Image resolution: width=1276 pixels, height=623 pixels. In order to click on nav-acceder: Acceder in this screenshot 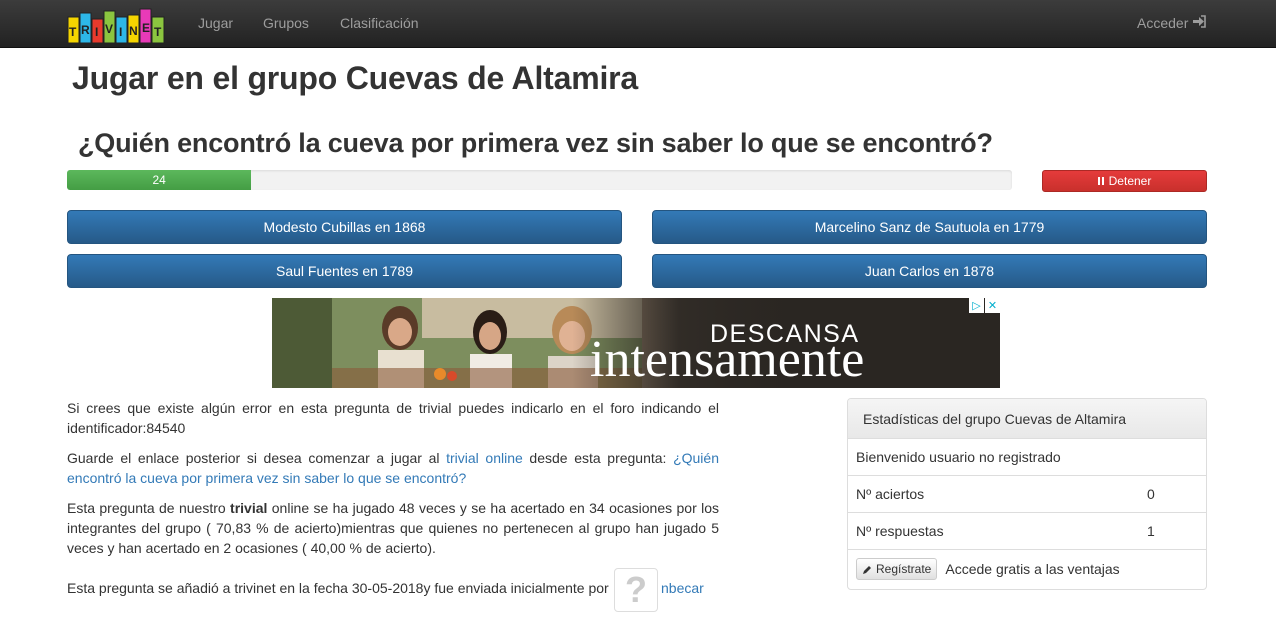, I will do `click(1172, 23)`.